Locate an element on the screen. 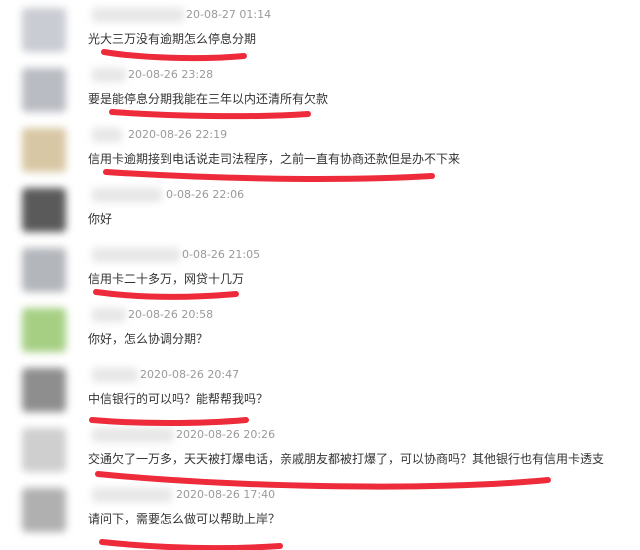 This screenshot has height=550, width=640. message-timestamp: 2020-08-26 20:26 is located at coordinates (226, 434).